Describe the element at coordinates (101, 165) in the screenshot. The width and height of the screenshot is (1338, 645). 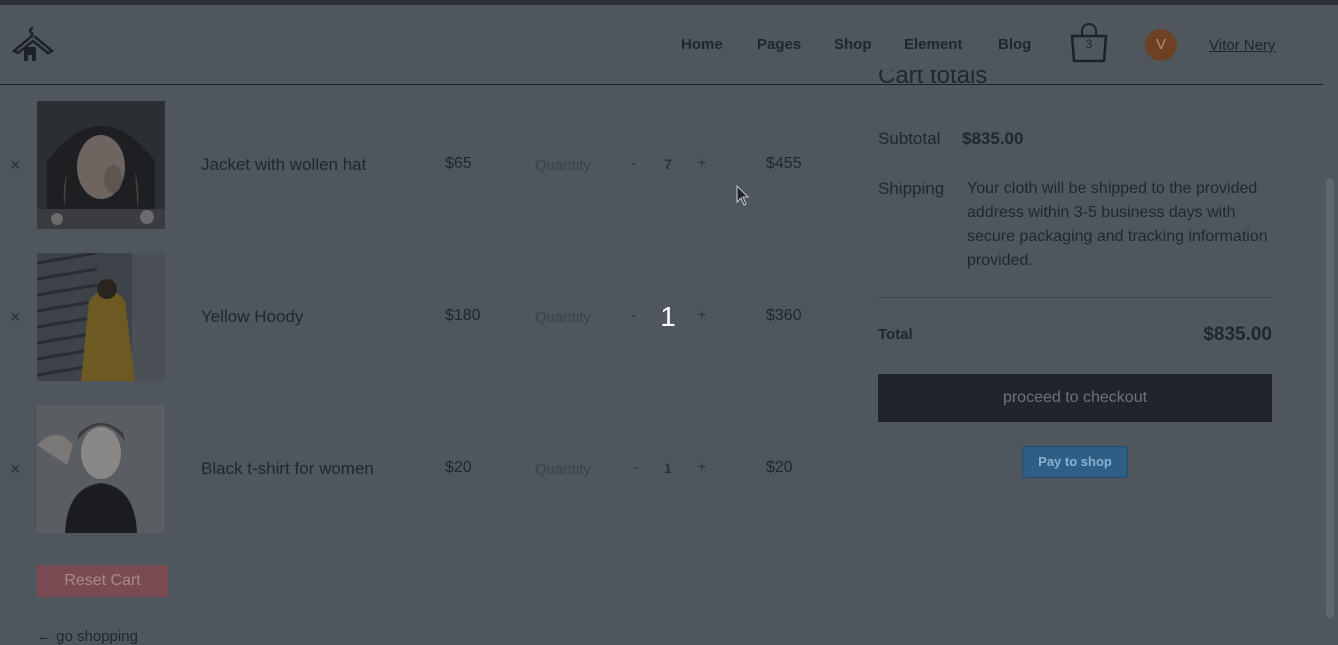
I see `product-image-jacket` at that location.